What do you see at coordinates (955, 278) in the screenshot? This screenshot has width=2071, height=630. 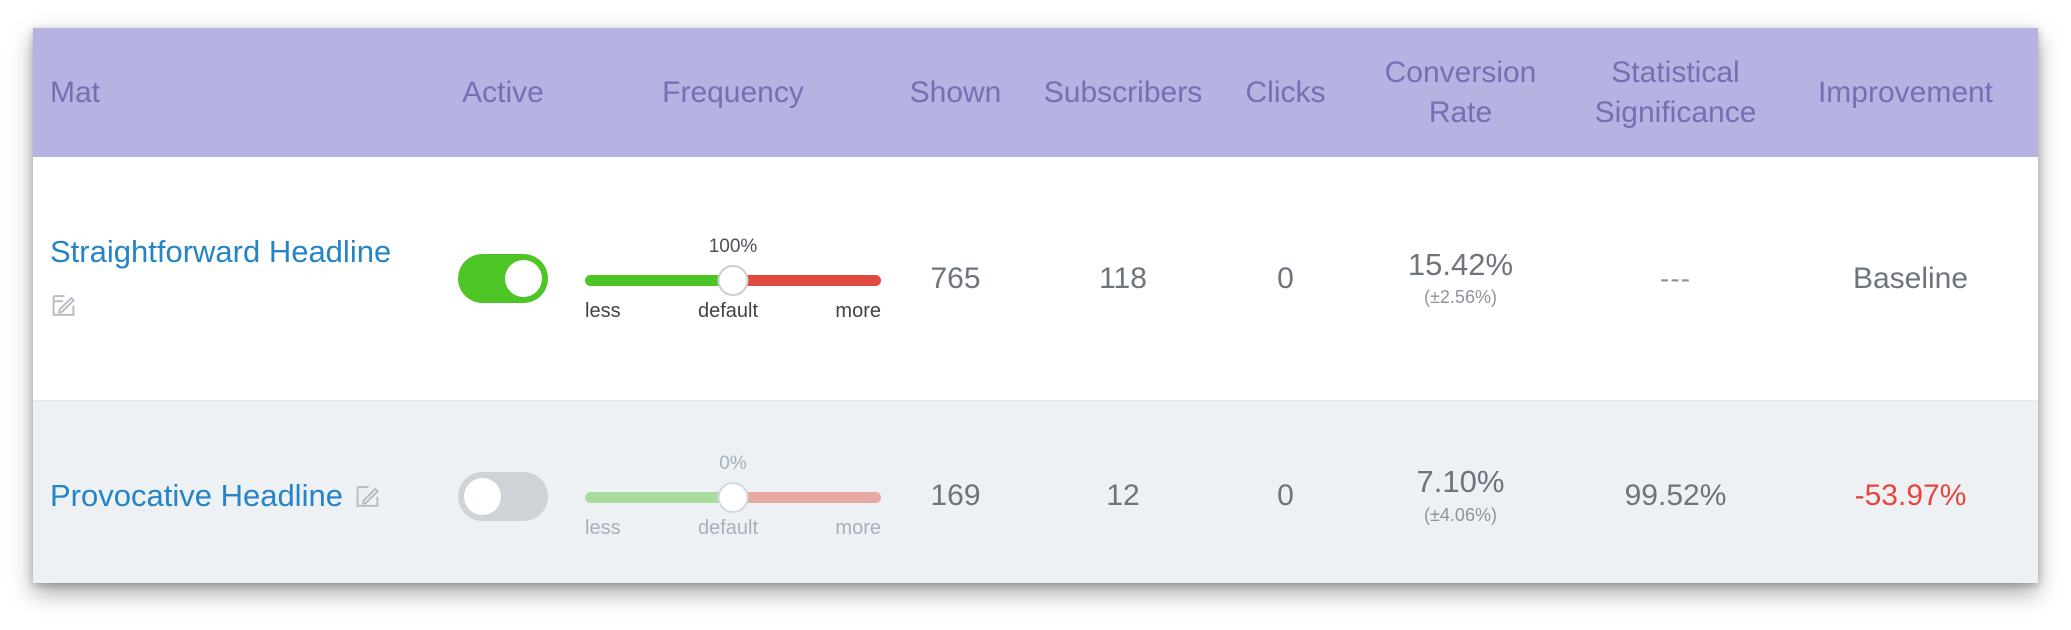 I see `cell-shown: 765` at bounding box center [955, 278].